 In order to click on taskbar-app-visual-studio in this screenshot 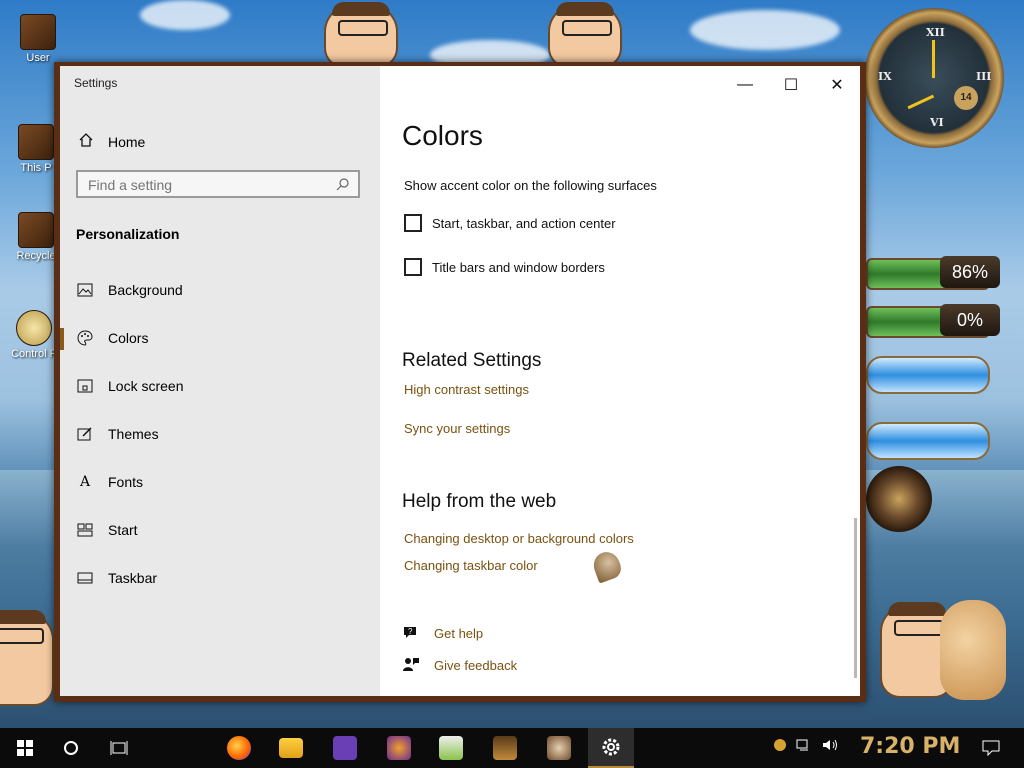, I will do `click(345, 748)`.